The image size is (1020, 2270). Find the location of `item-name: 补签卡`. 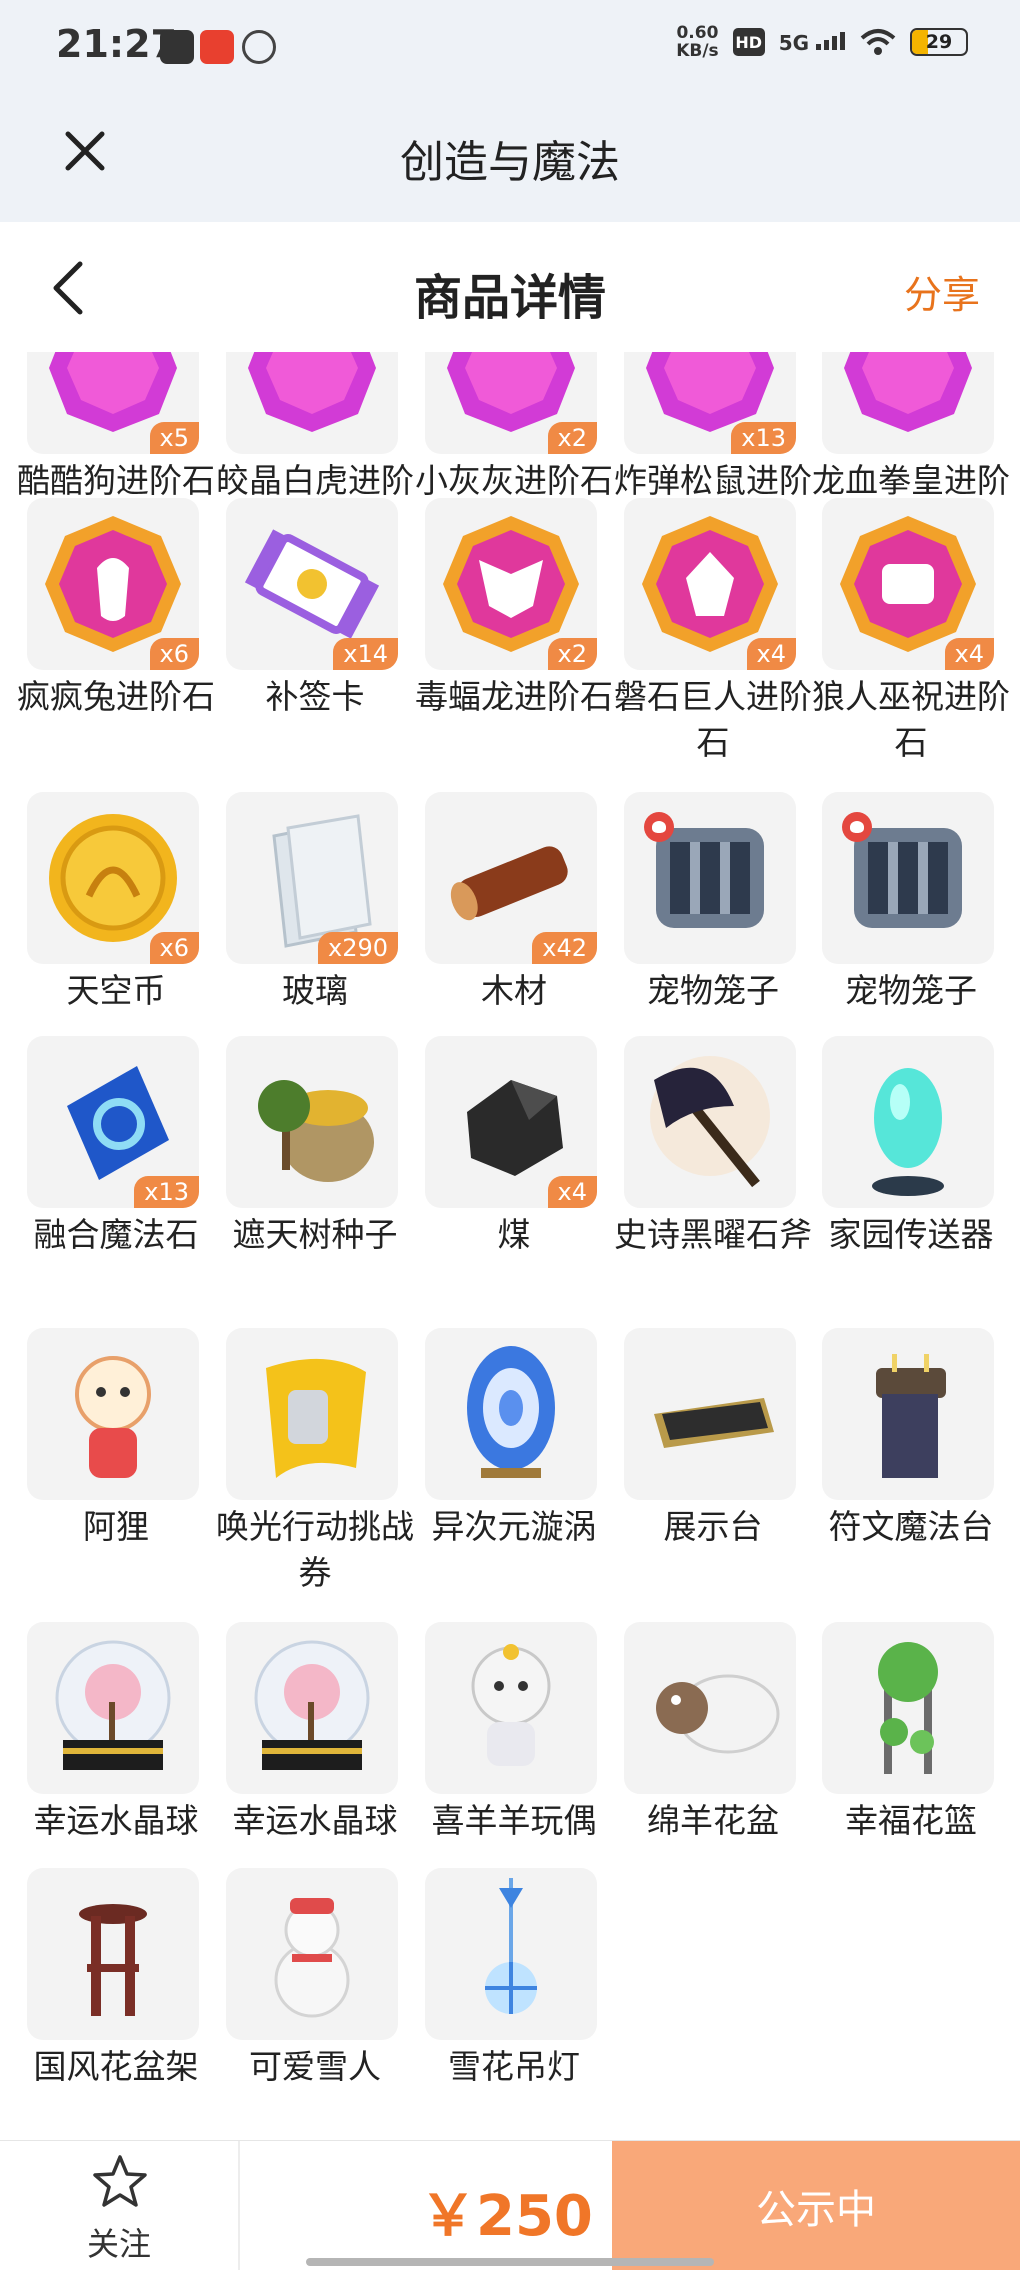

item-name: 补签卡 is located at coordinates (315, 696).